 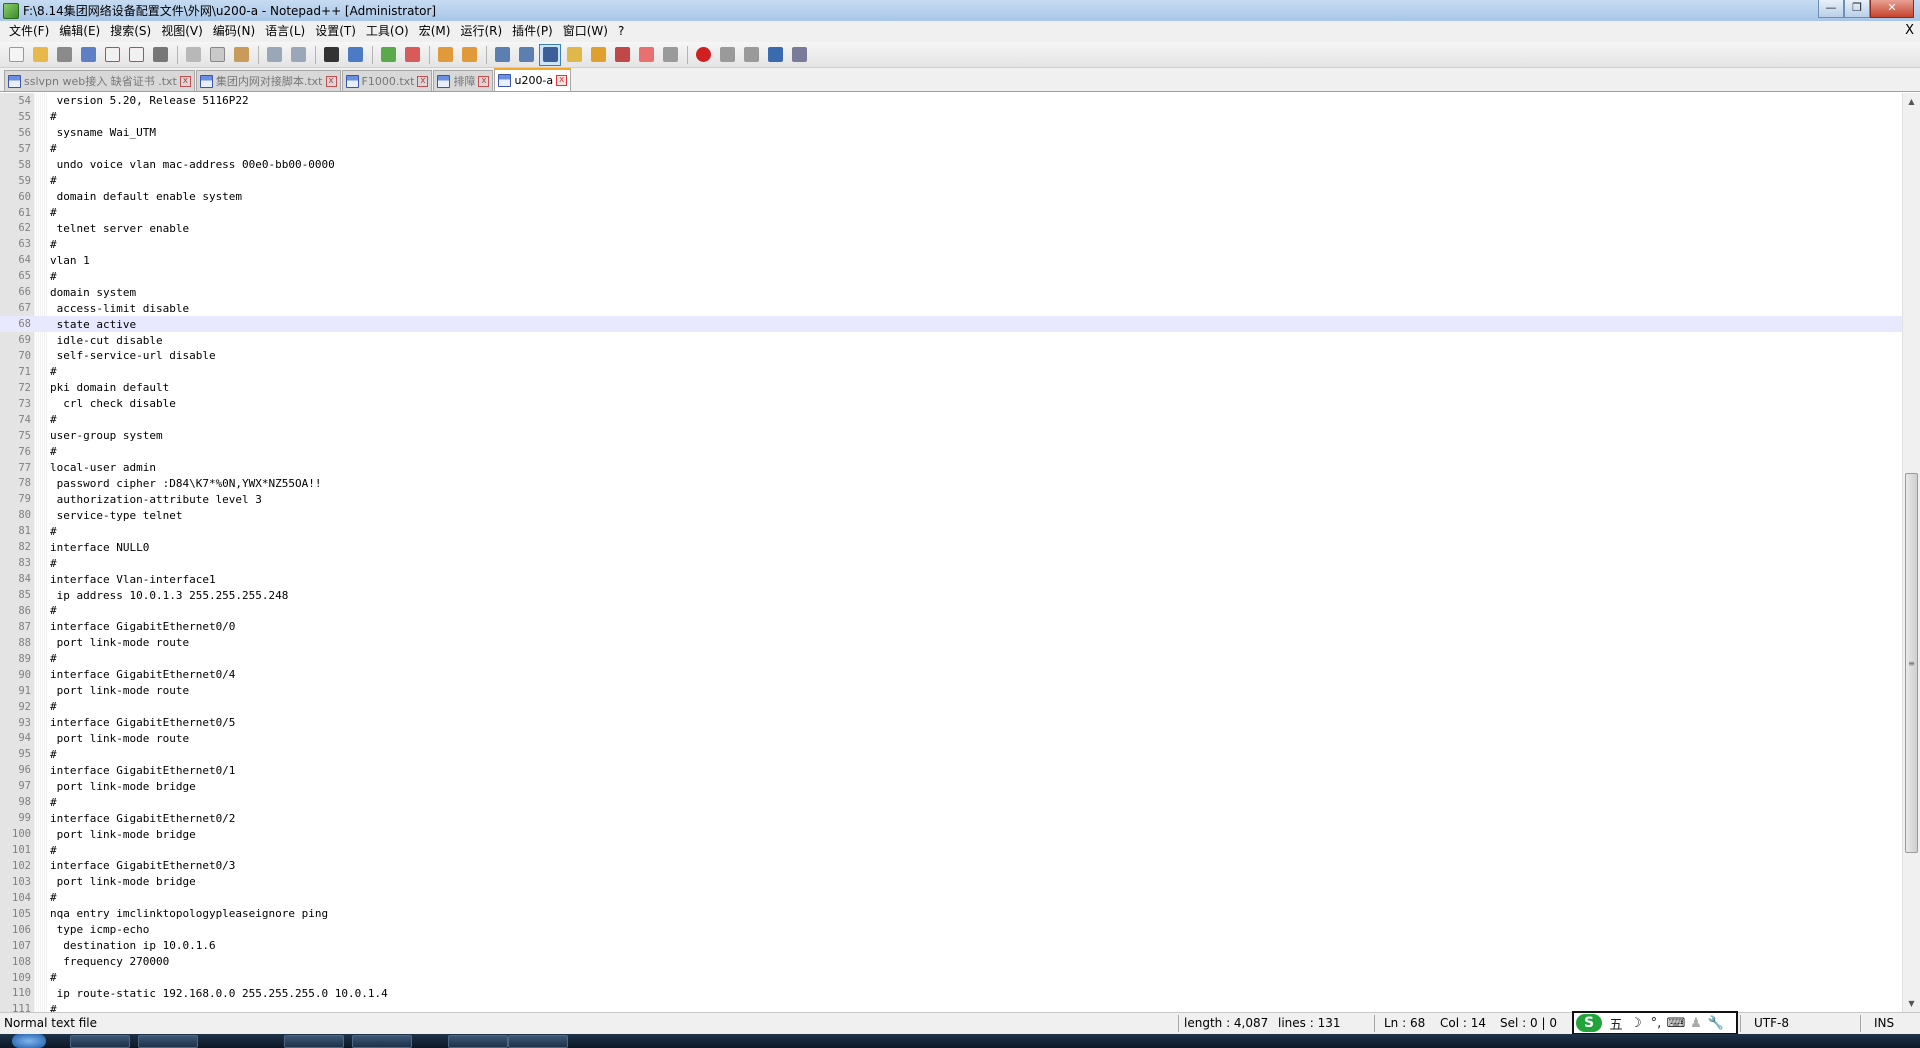 I want to click on menu-encoding: 编码(N), so click(x=234, y=31).